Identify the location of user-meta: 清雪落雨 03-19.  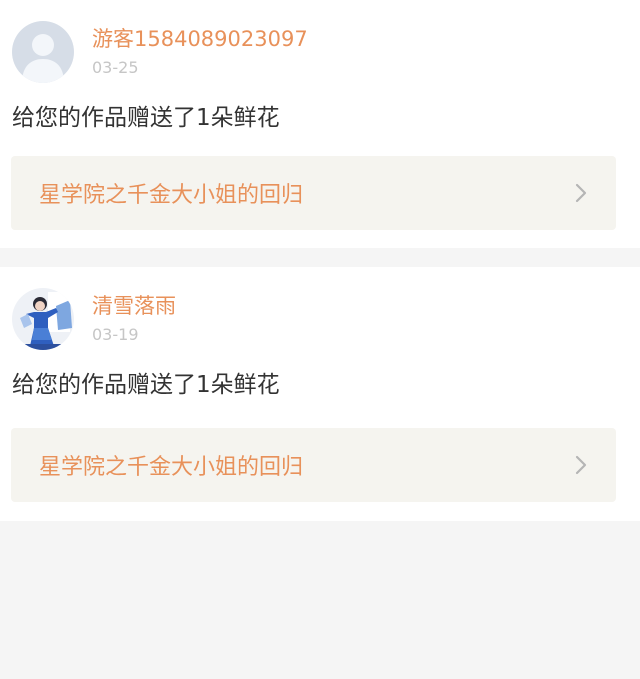
(134, 319).